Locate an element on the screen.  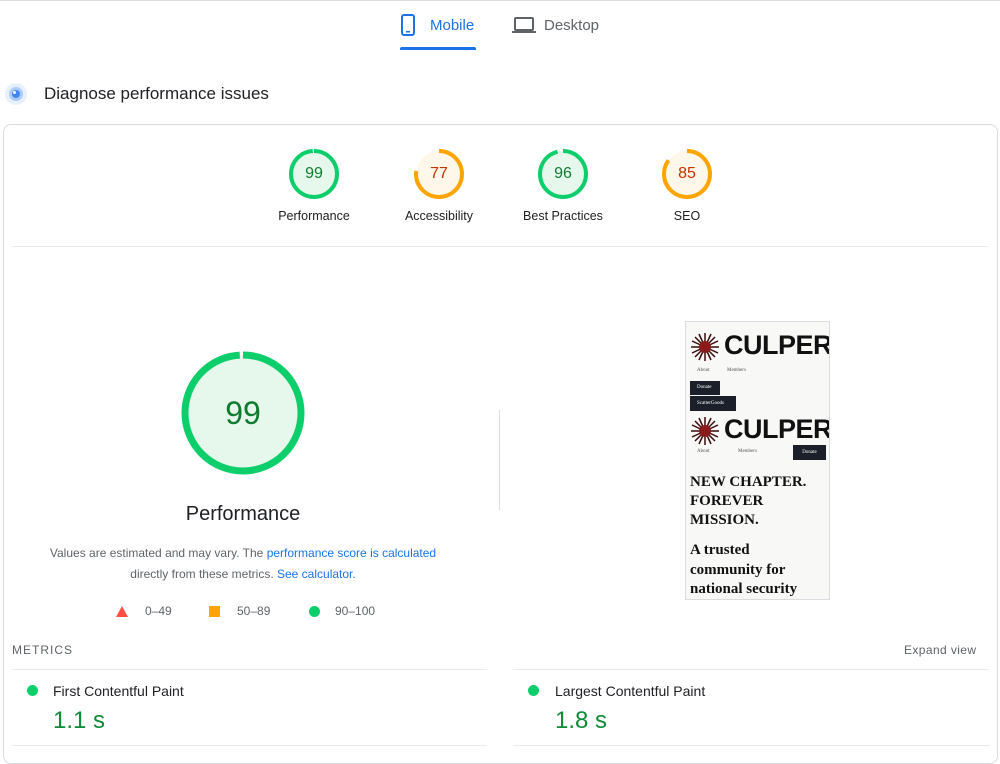
legend-pass: 90–100 is located at coordinates (342, 611).